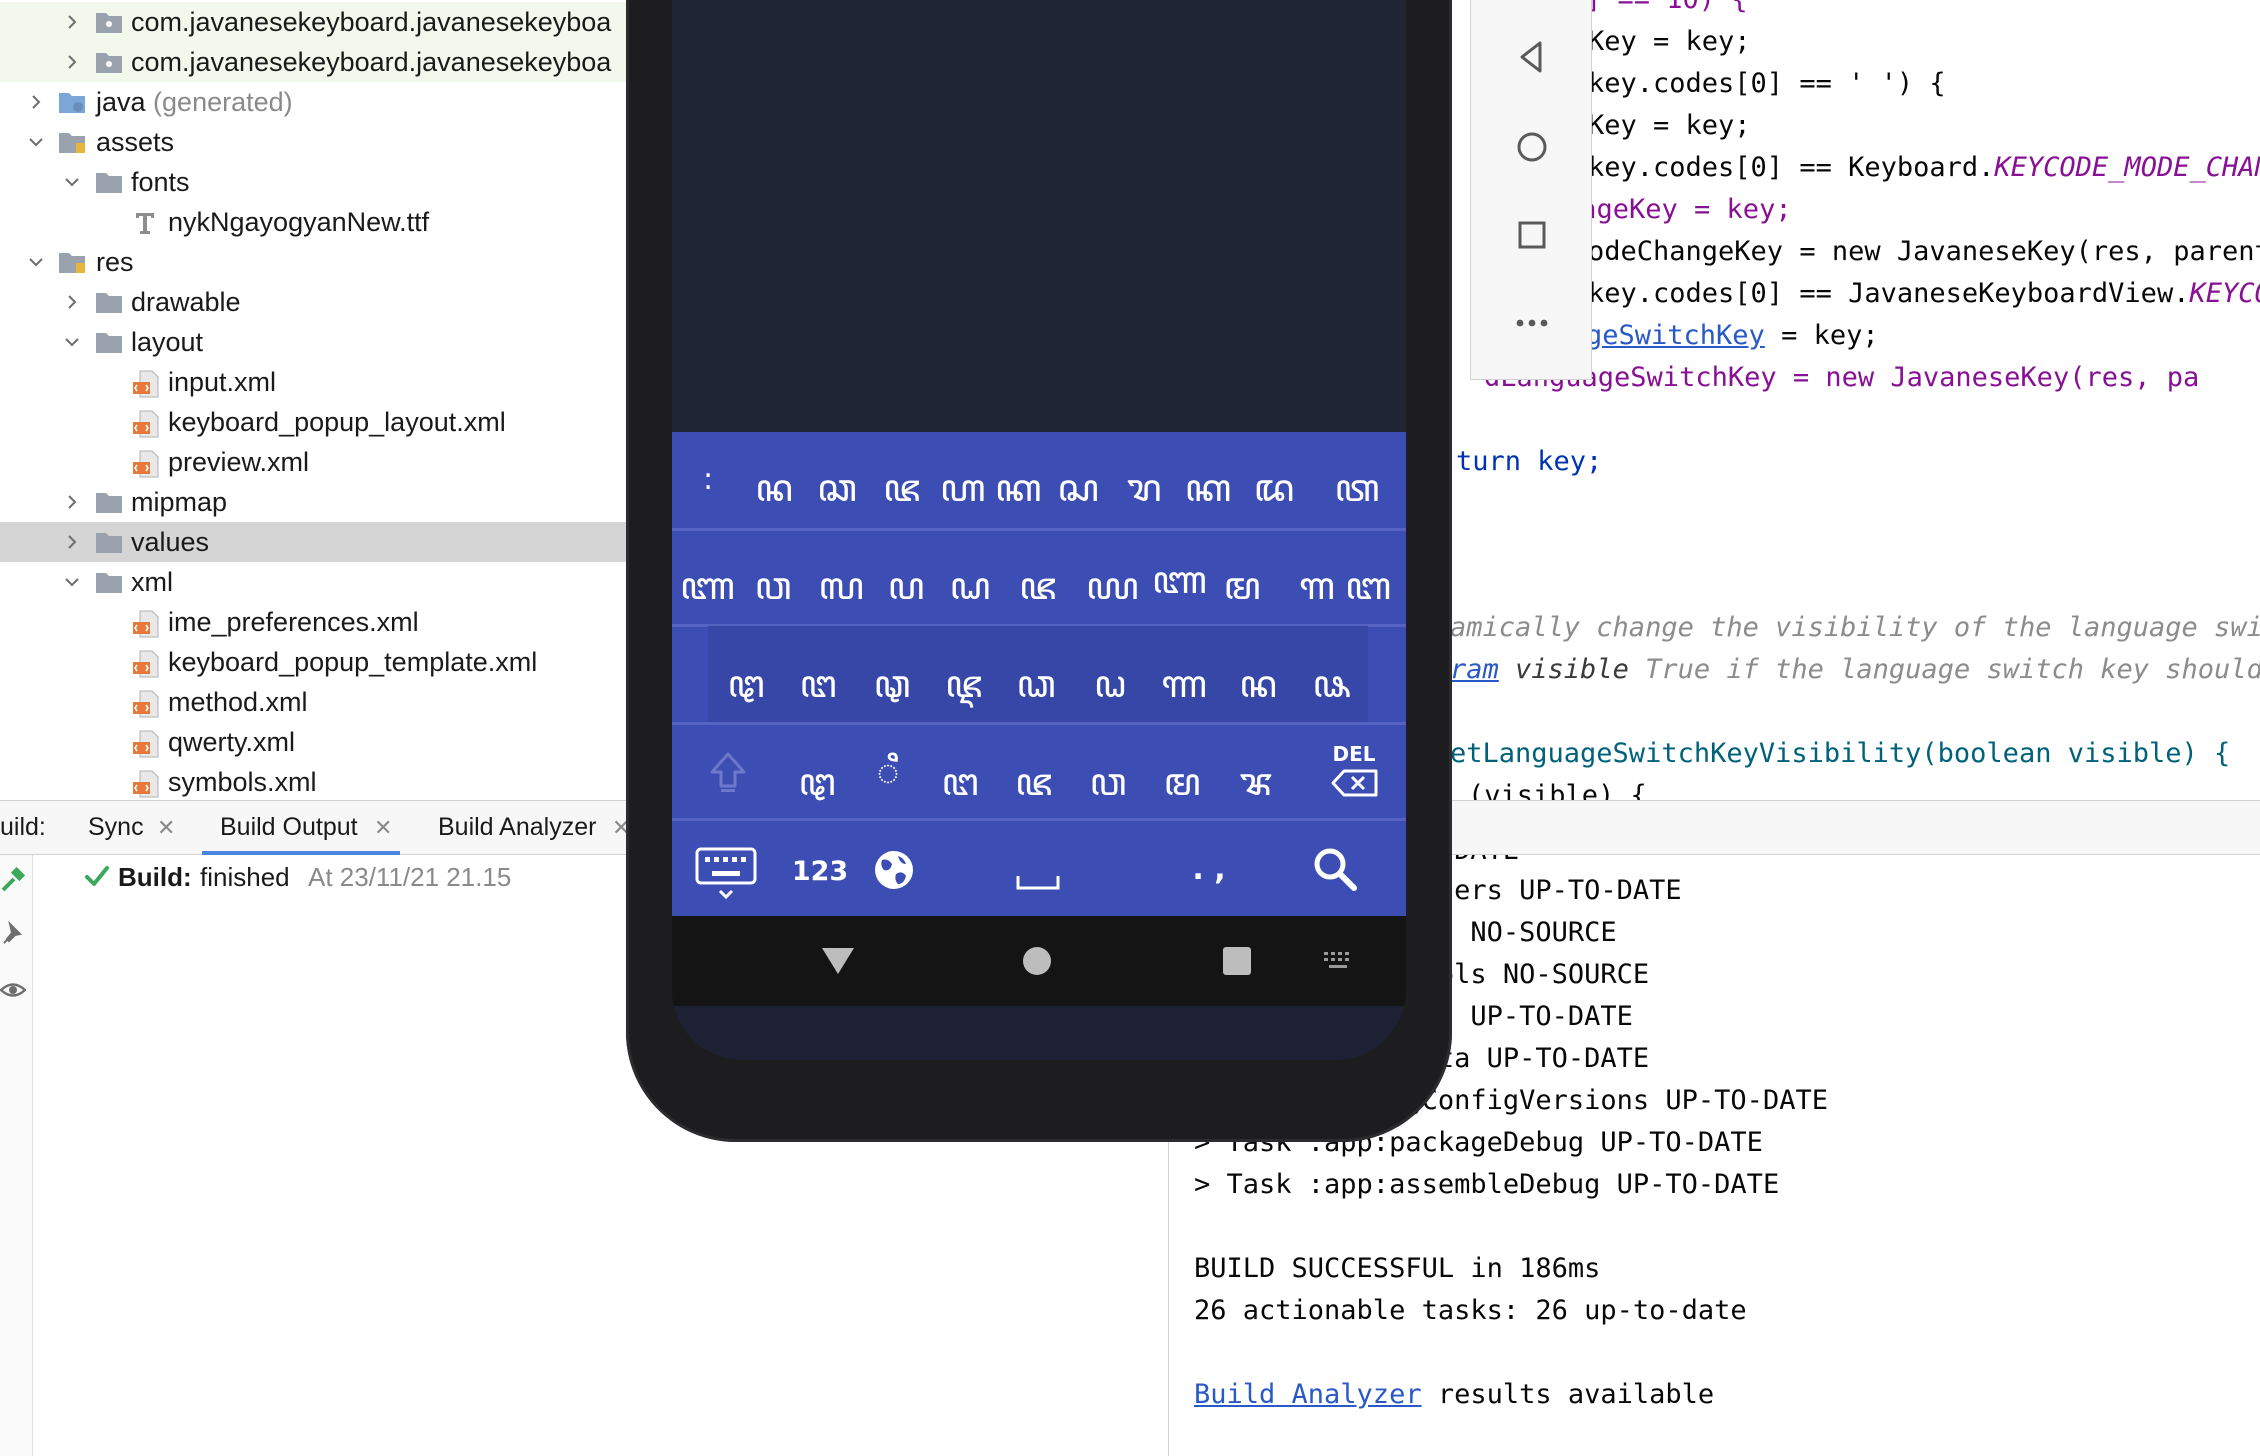 The height and width of the screenshot is (1456, 2260). What do you see at coordinates (314, 662) in the screenshot?
I see `tree-item-keyboard-popup-template: keyboard_popup_template.xml` at bounding box center [314, 662].